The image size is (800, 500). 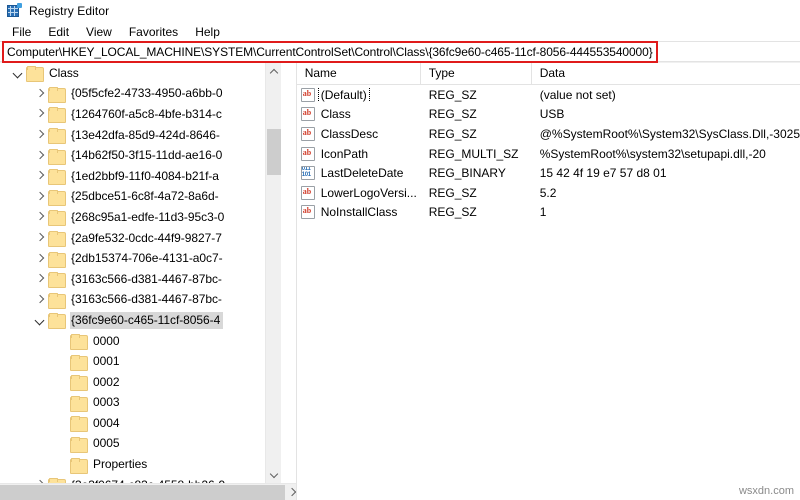 I want to click on value-name-cell: Class, so click(x=359, y=114).